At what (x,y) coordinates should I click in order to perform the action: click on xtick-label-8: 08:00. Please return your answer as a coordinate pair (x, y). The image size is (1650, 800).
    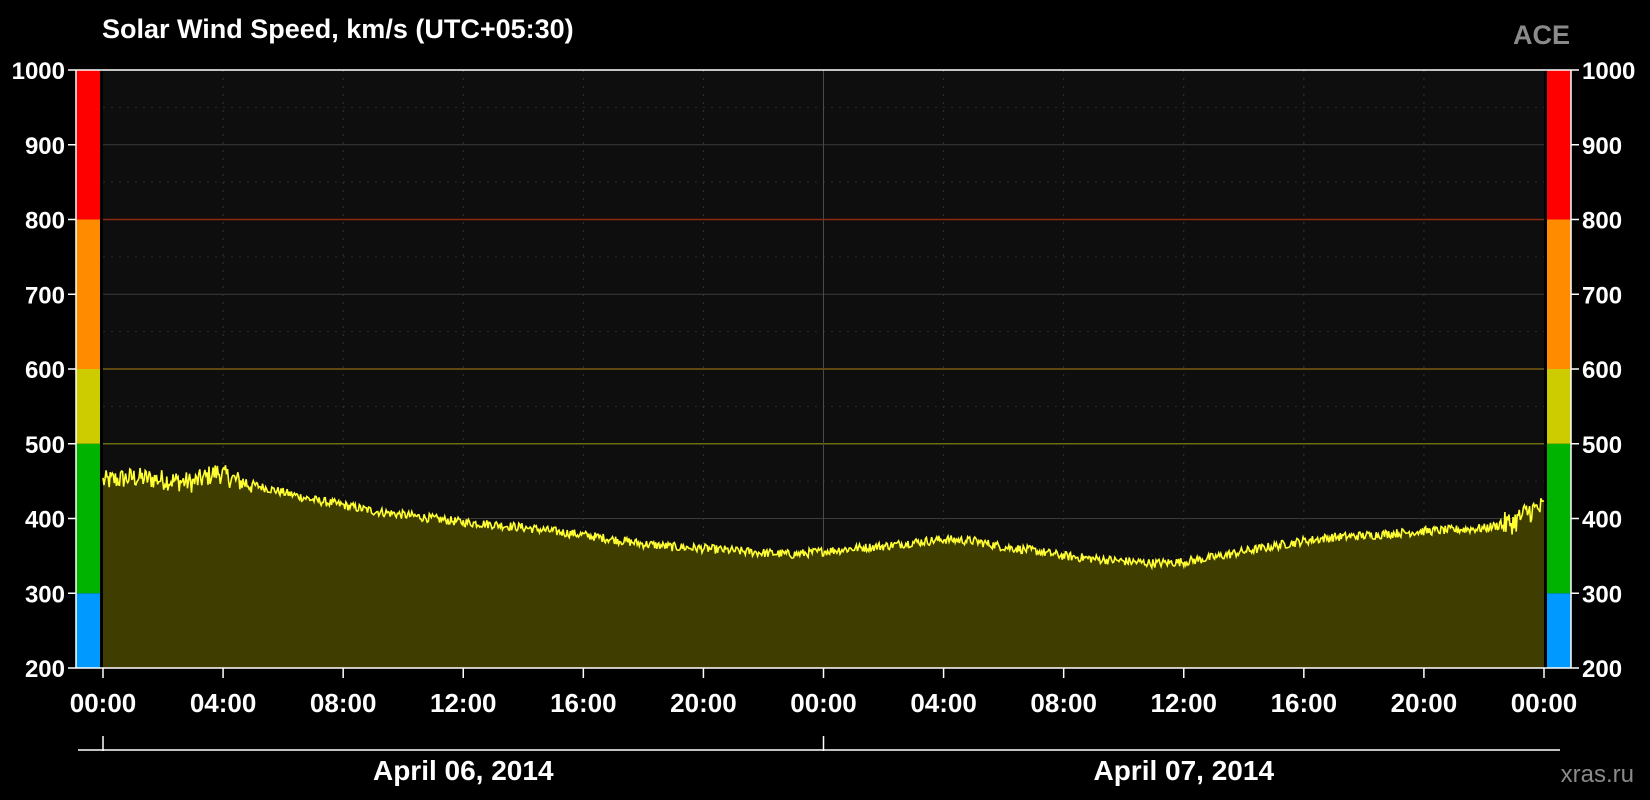
    Looking at the image, I should click on (1063, 703).